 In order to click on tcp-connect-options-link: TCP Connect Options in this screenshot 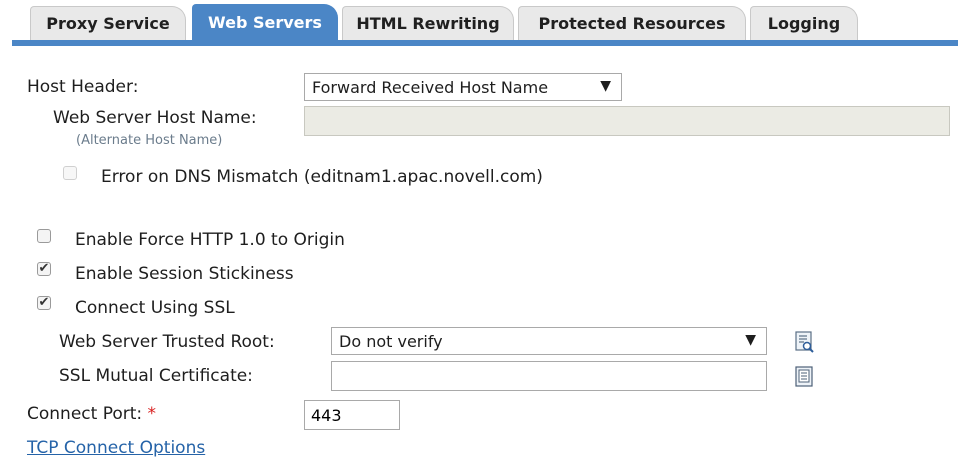, I will do `click(116, 448)`.